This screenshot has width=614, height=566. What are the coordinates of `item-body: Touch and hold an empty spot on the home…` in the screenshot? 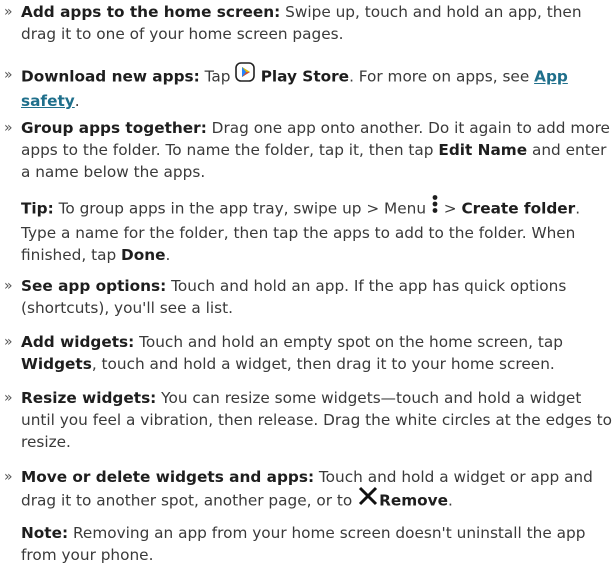 It's located at (348, 342).